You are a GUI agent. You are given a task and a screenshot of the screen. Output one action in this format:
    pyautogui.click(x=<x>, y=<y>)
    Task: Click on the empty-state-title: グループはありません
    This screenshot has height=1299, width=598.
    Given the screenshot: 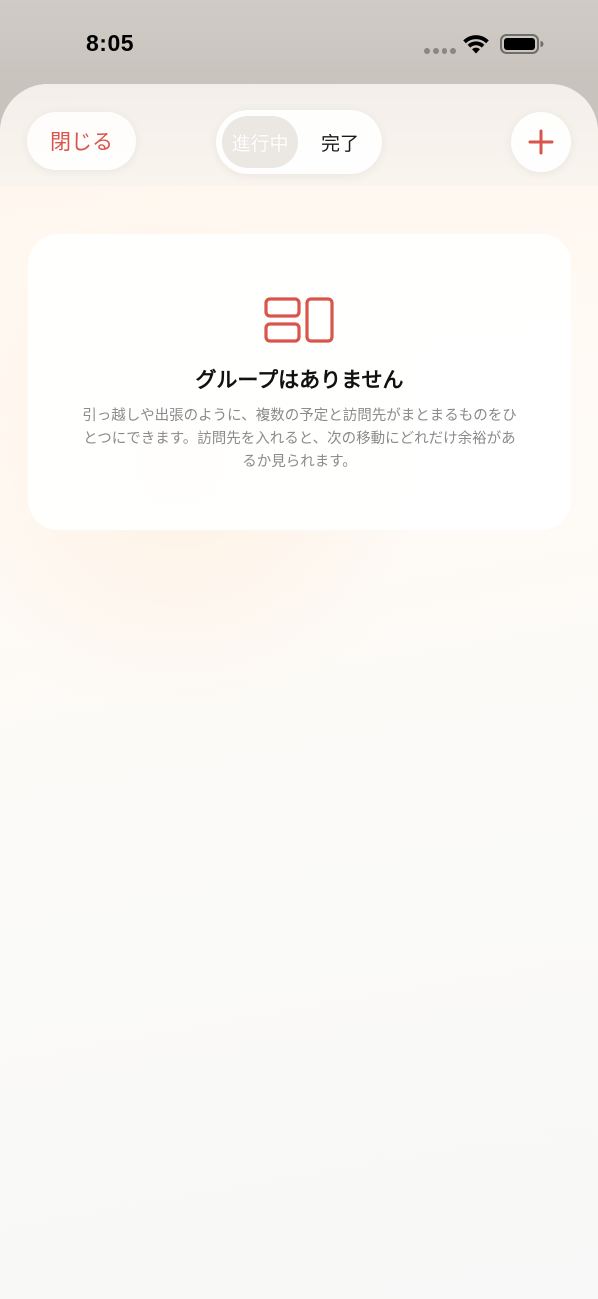 What is the action you would take?
    pyautogui.click(x=299, y=380)
    